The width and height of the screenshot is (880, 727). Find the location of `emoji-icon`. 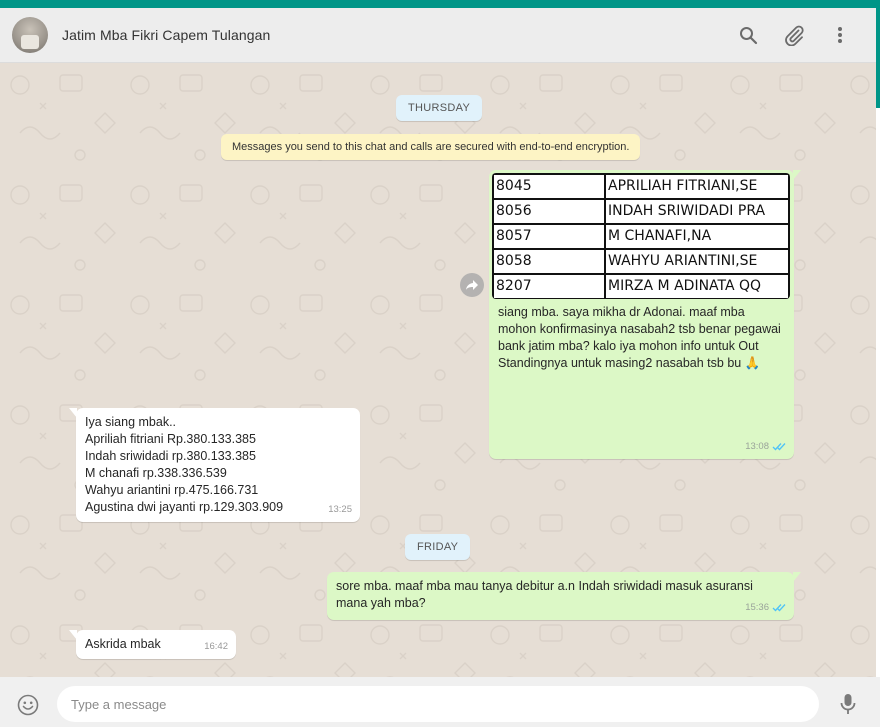

emoji-icon is located at coordinates (28, 705).